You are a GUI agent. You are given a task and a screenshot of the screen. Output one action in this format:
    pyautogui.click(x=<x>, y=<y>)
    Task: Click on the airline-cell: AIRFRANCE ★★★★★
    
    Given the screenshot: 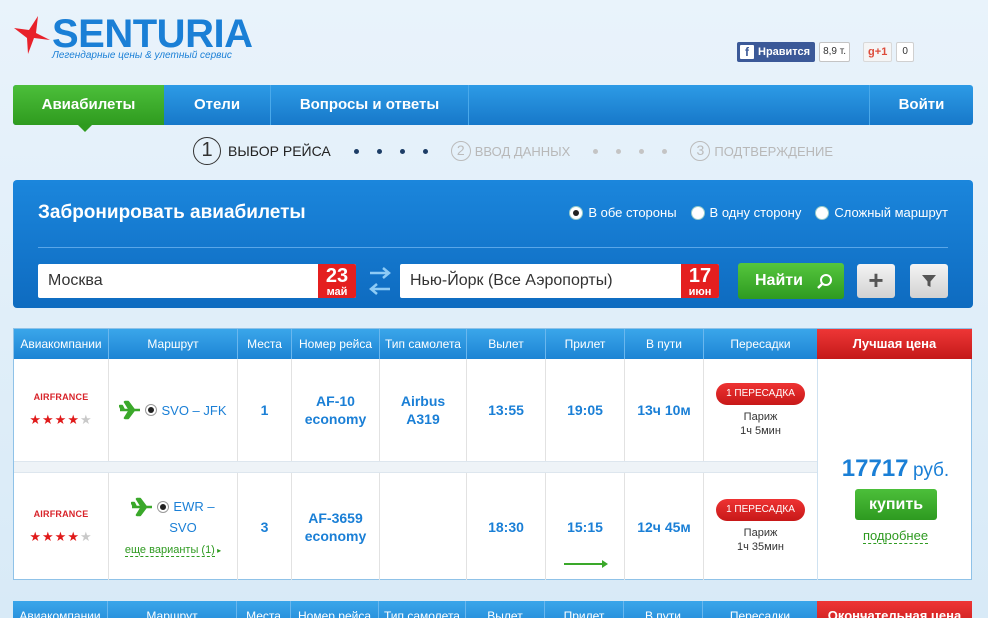 What is the action you would take?
    pyautogui.click(x=61, y=410)
    